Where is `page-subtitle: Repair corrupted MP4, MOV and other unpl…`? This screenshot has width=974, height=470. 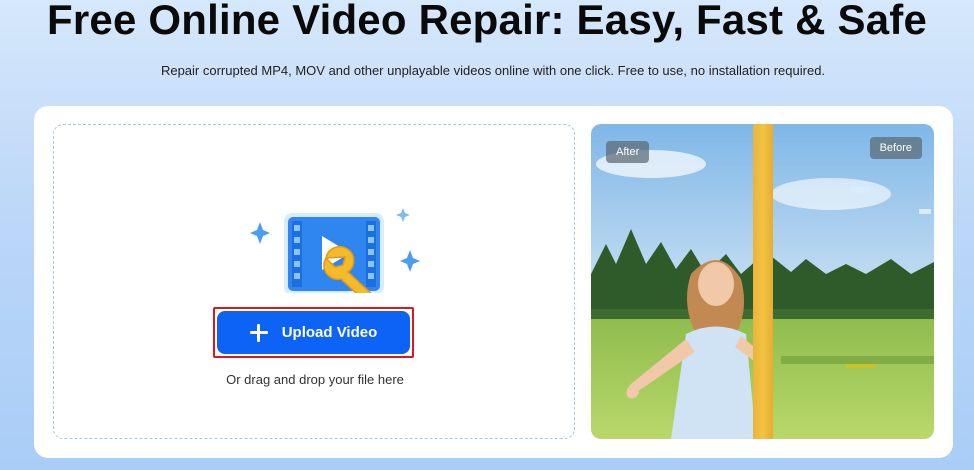
page-subtitle: Repair corrupted MP4, MOV and other unpl… is located at coordinates (493, 70).